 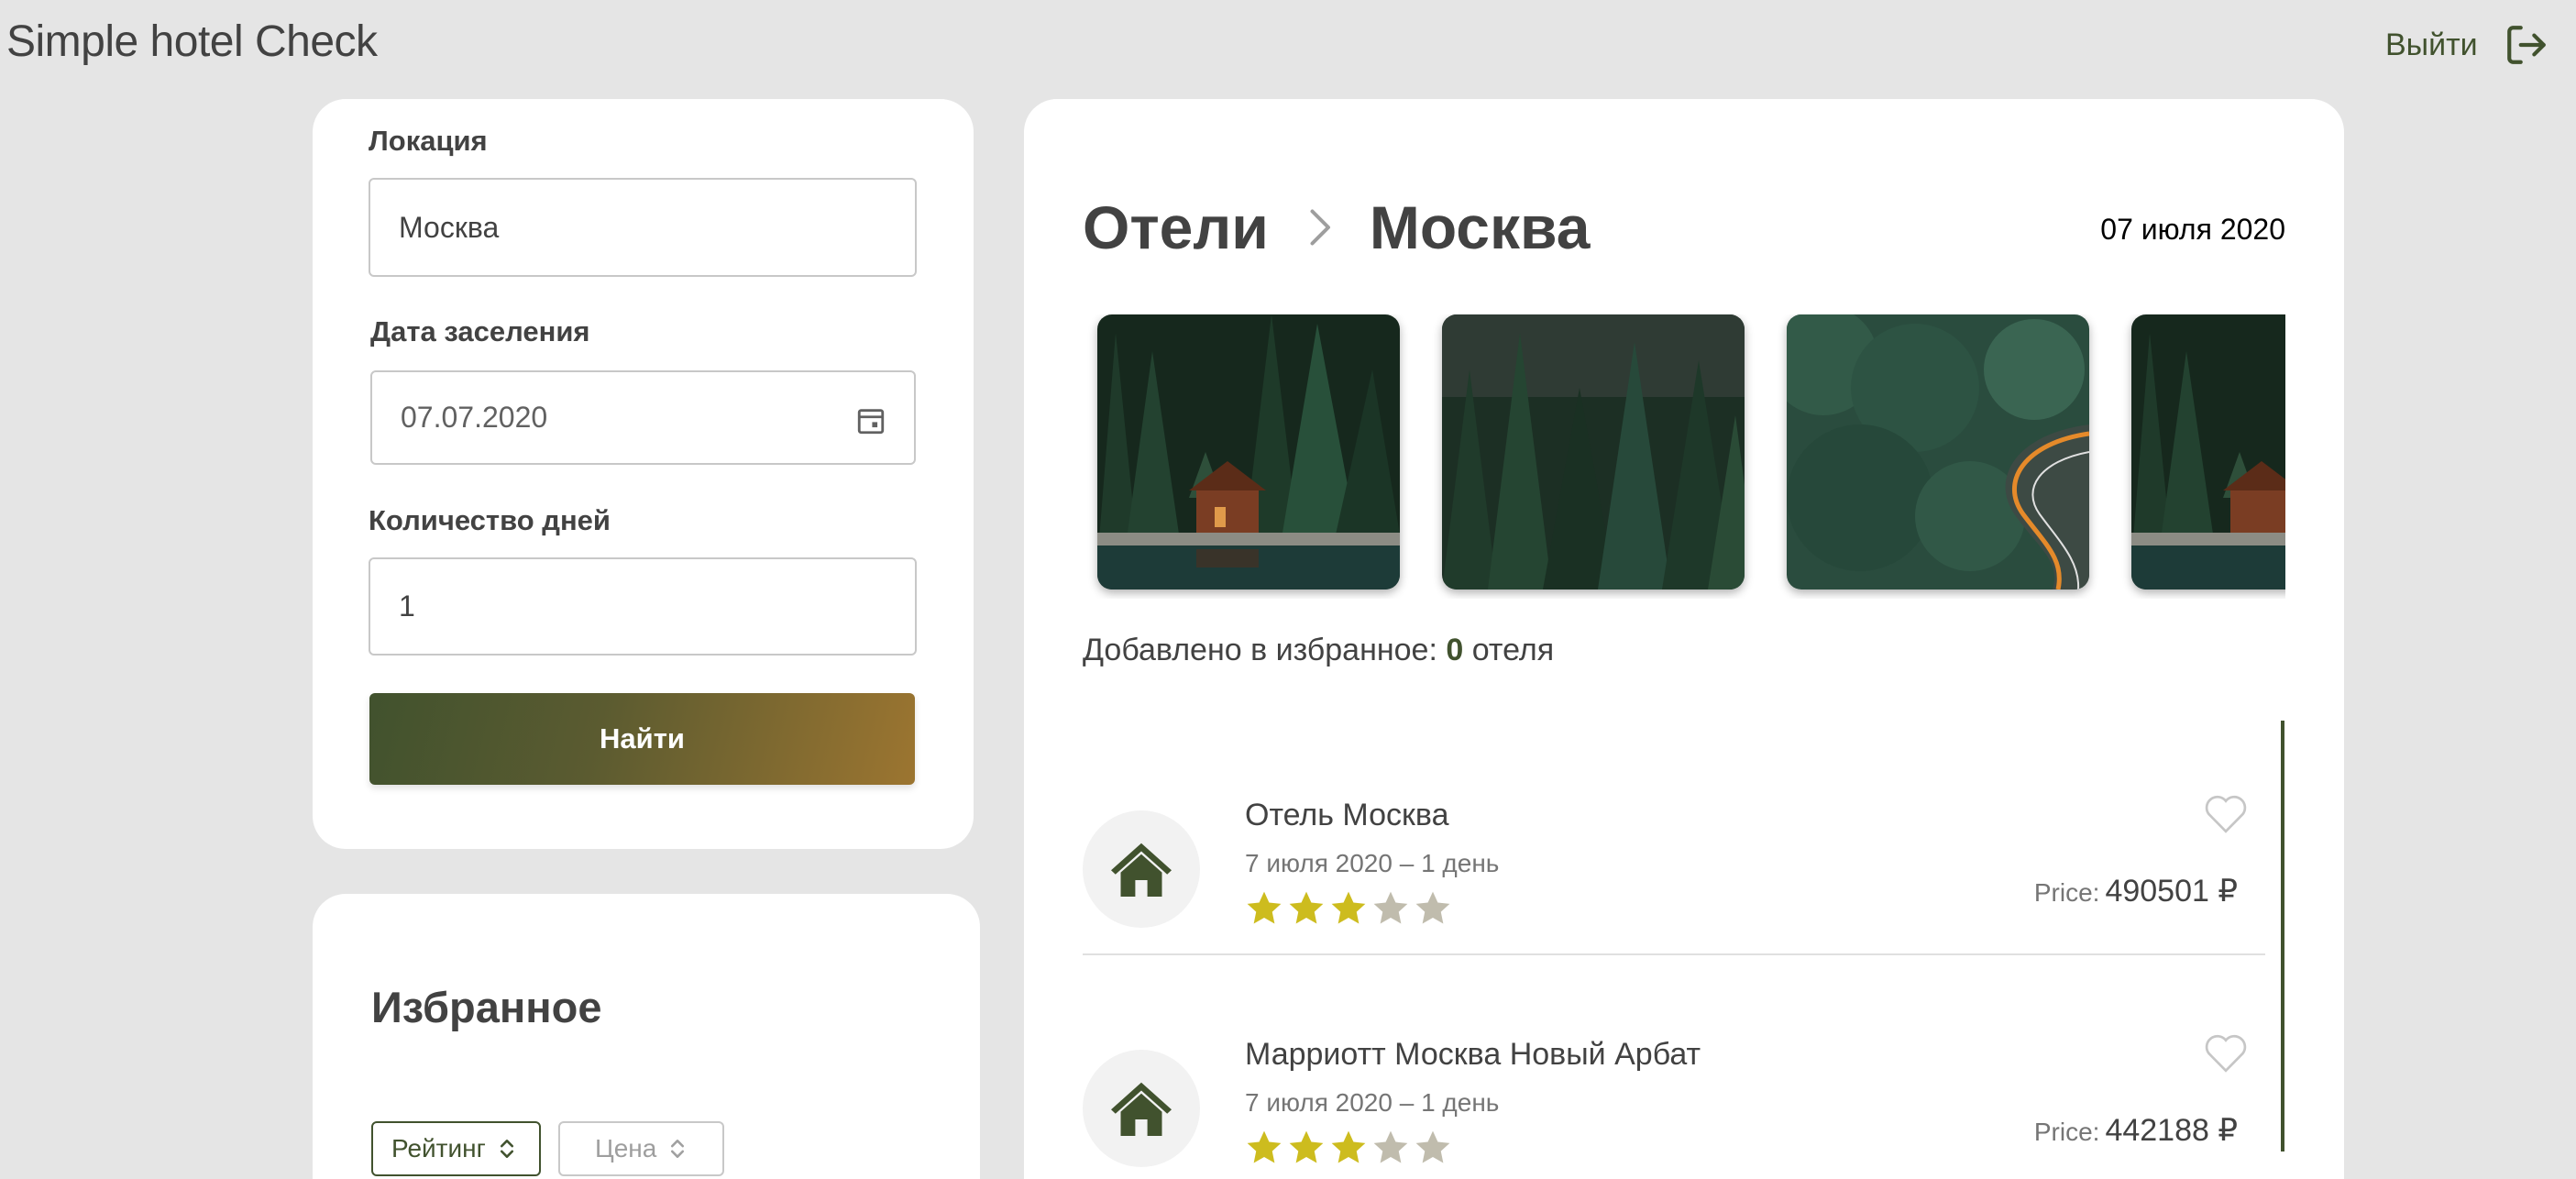 What do you see at coordinates (2282, 936) in the screenshot?
I see `hotel-list-scrollbar` at bounding box center [2282, 936].